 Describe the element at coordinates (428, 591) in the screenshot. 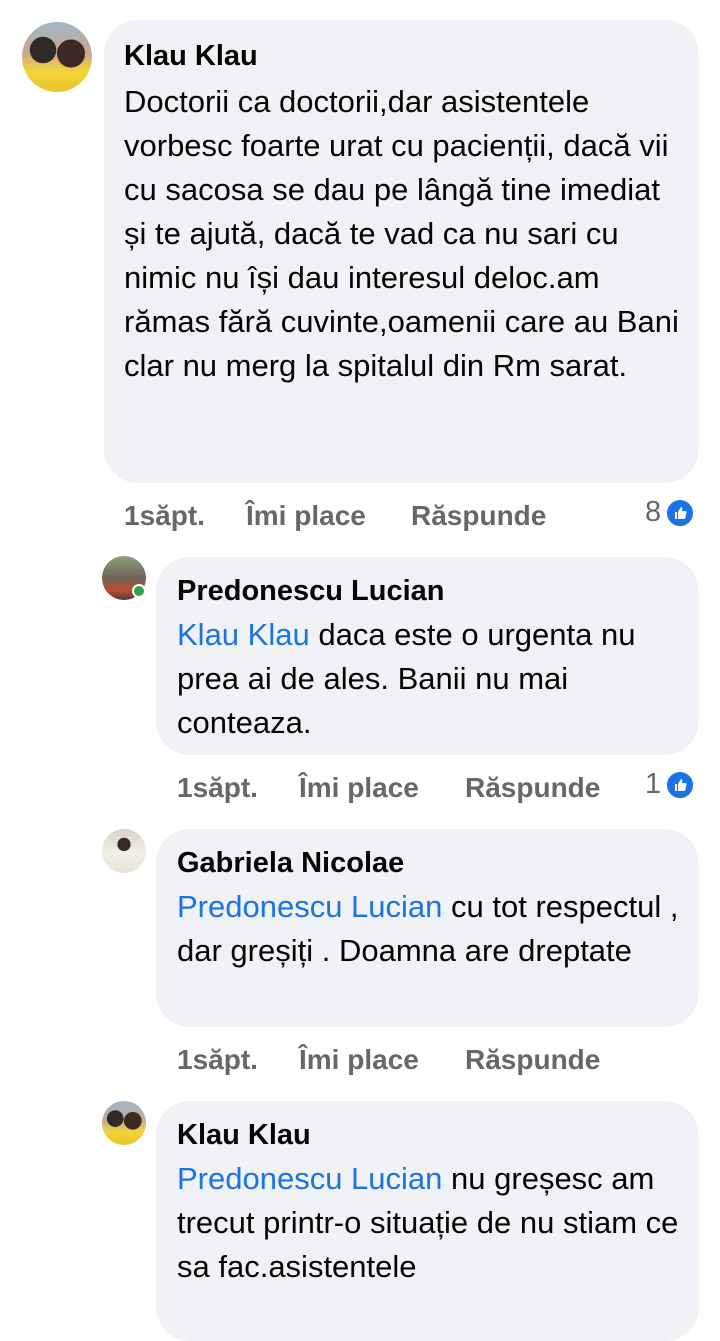

I see `comment-author: Predonescu Lucian` at that location.